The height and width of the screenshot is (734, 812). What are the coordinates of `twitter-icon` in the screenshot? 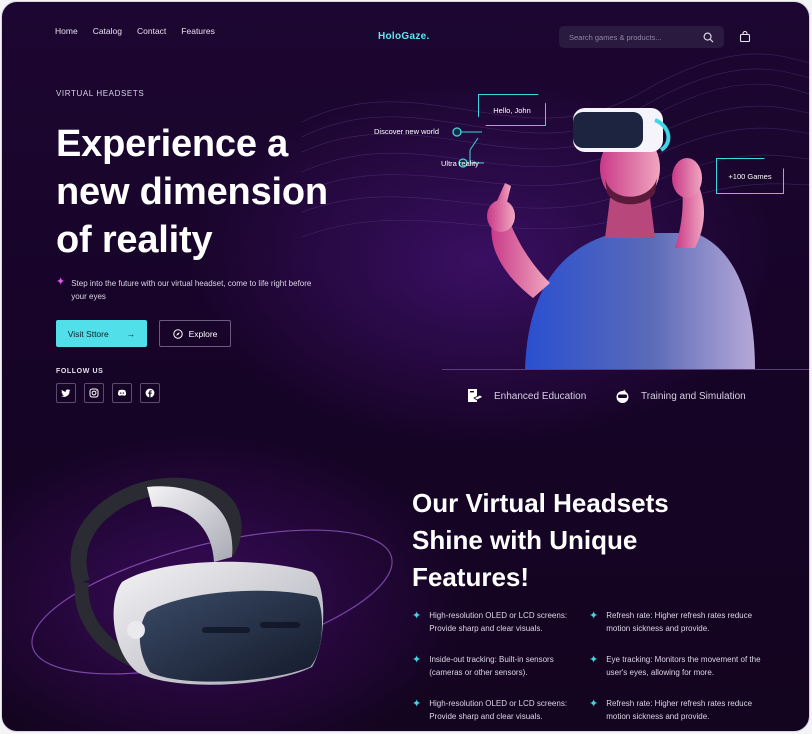 It's located at (66, 393).